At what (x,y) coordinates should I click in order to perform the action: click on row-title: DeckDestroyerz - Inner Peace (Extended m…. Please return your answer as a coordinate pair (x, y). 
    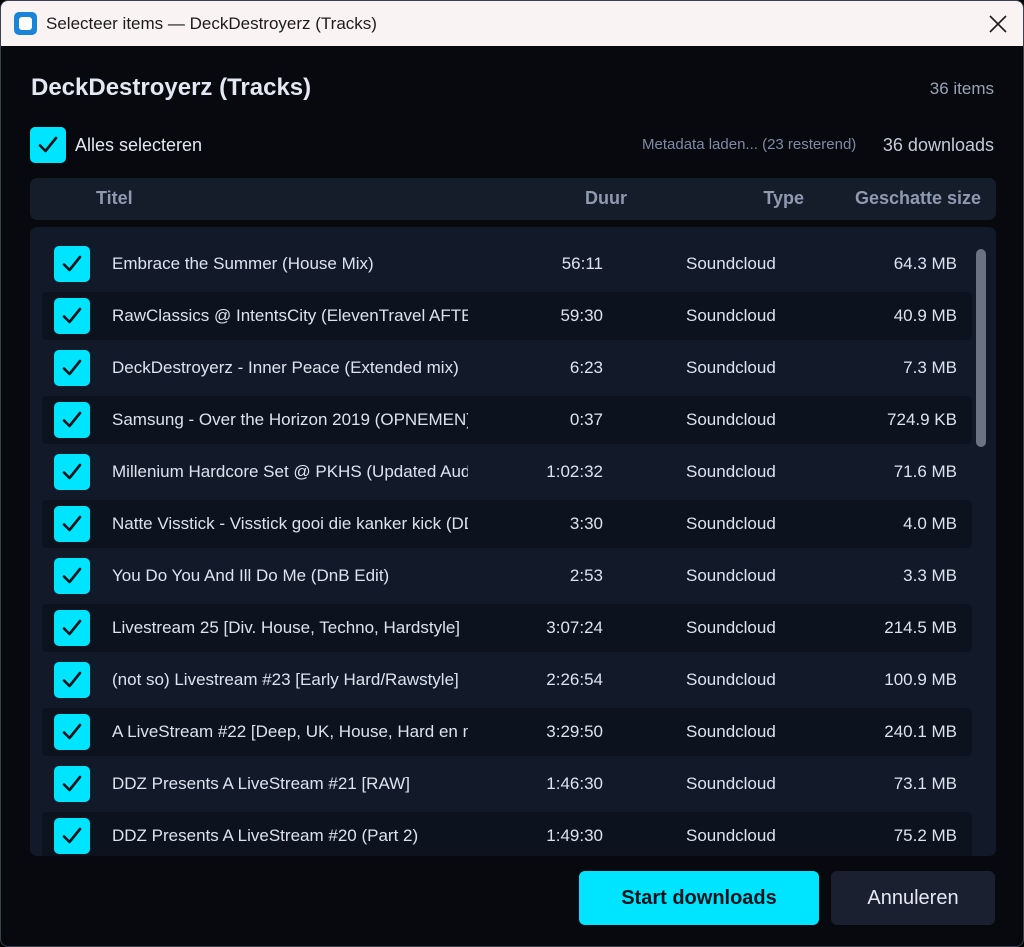
    Looking at the image, I should click on (285, 367).